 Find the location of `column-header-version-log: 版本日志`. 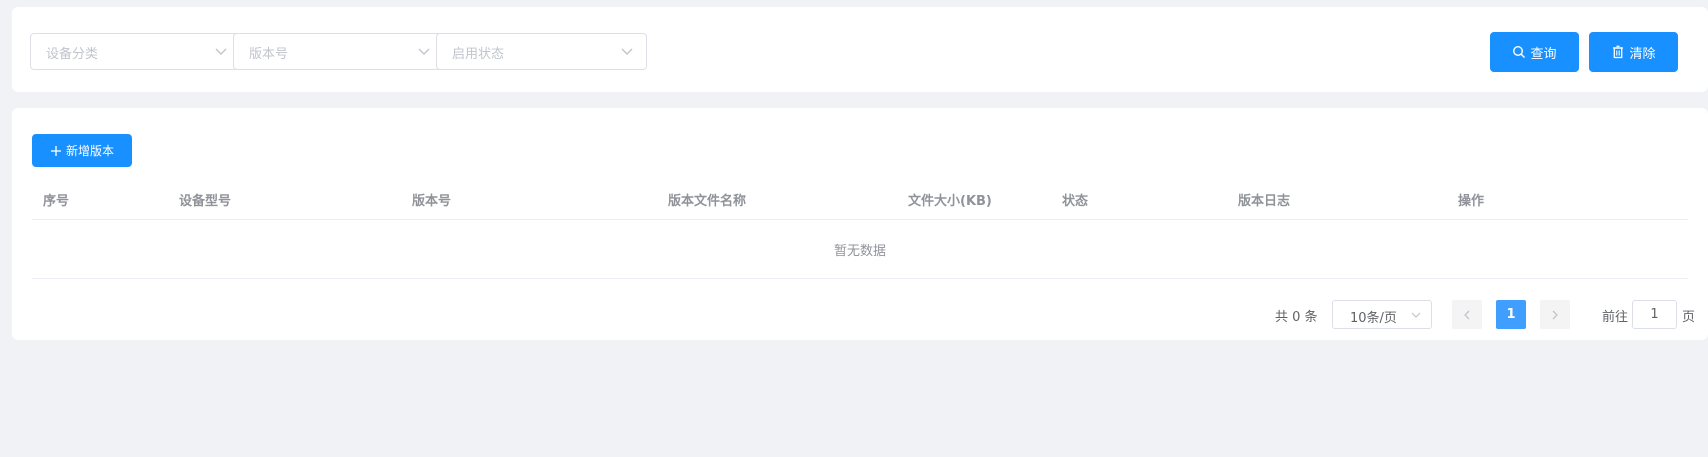

column-header-version-log: 版本日志 is located at coordinates (1264, 201).